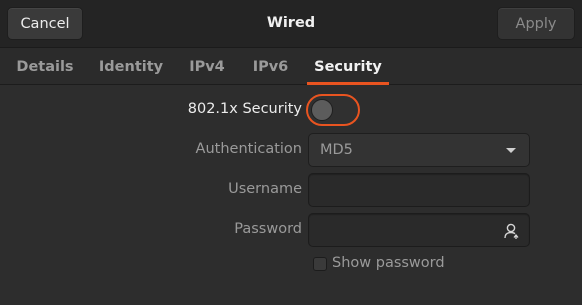 The width and height of the screenshot is (582, 305). I want to click on show-password-checkbox, so click(320, 264).